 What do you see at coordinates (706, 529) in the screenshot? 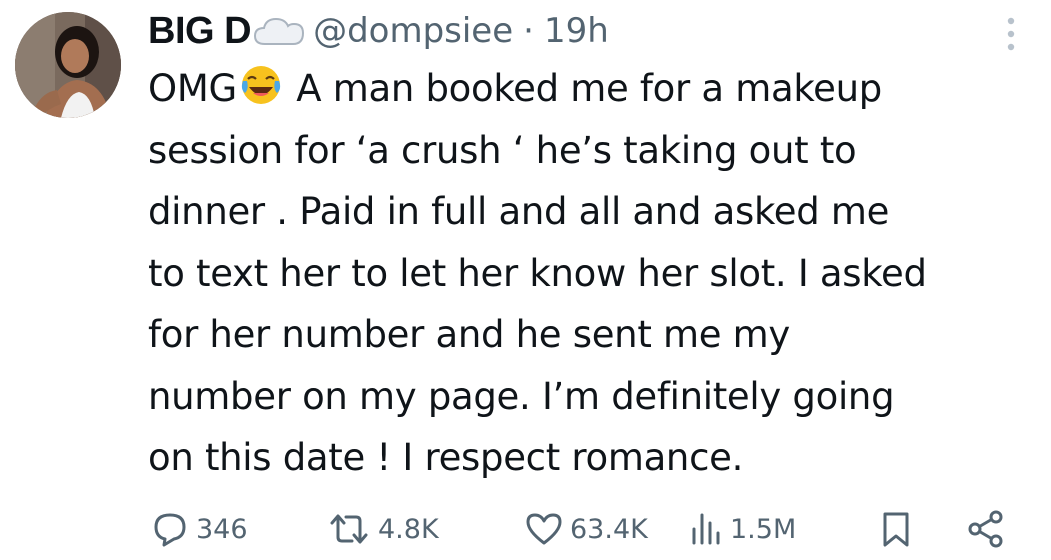
I see `views-chart-icon` at bounding box center [706, 529].